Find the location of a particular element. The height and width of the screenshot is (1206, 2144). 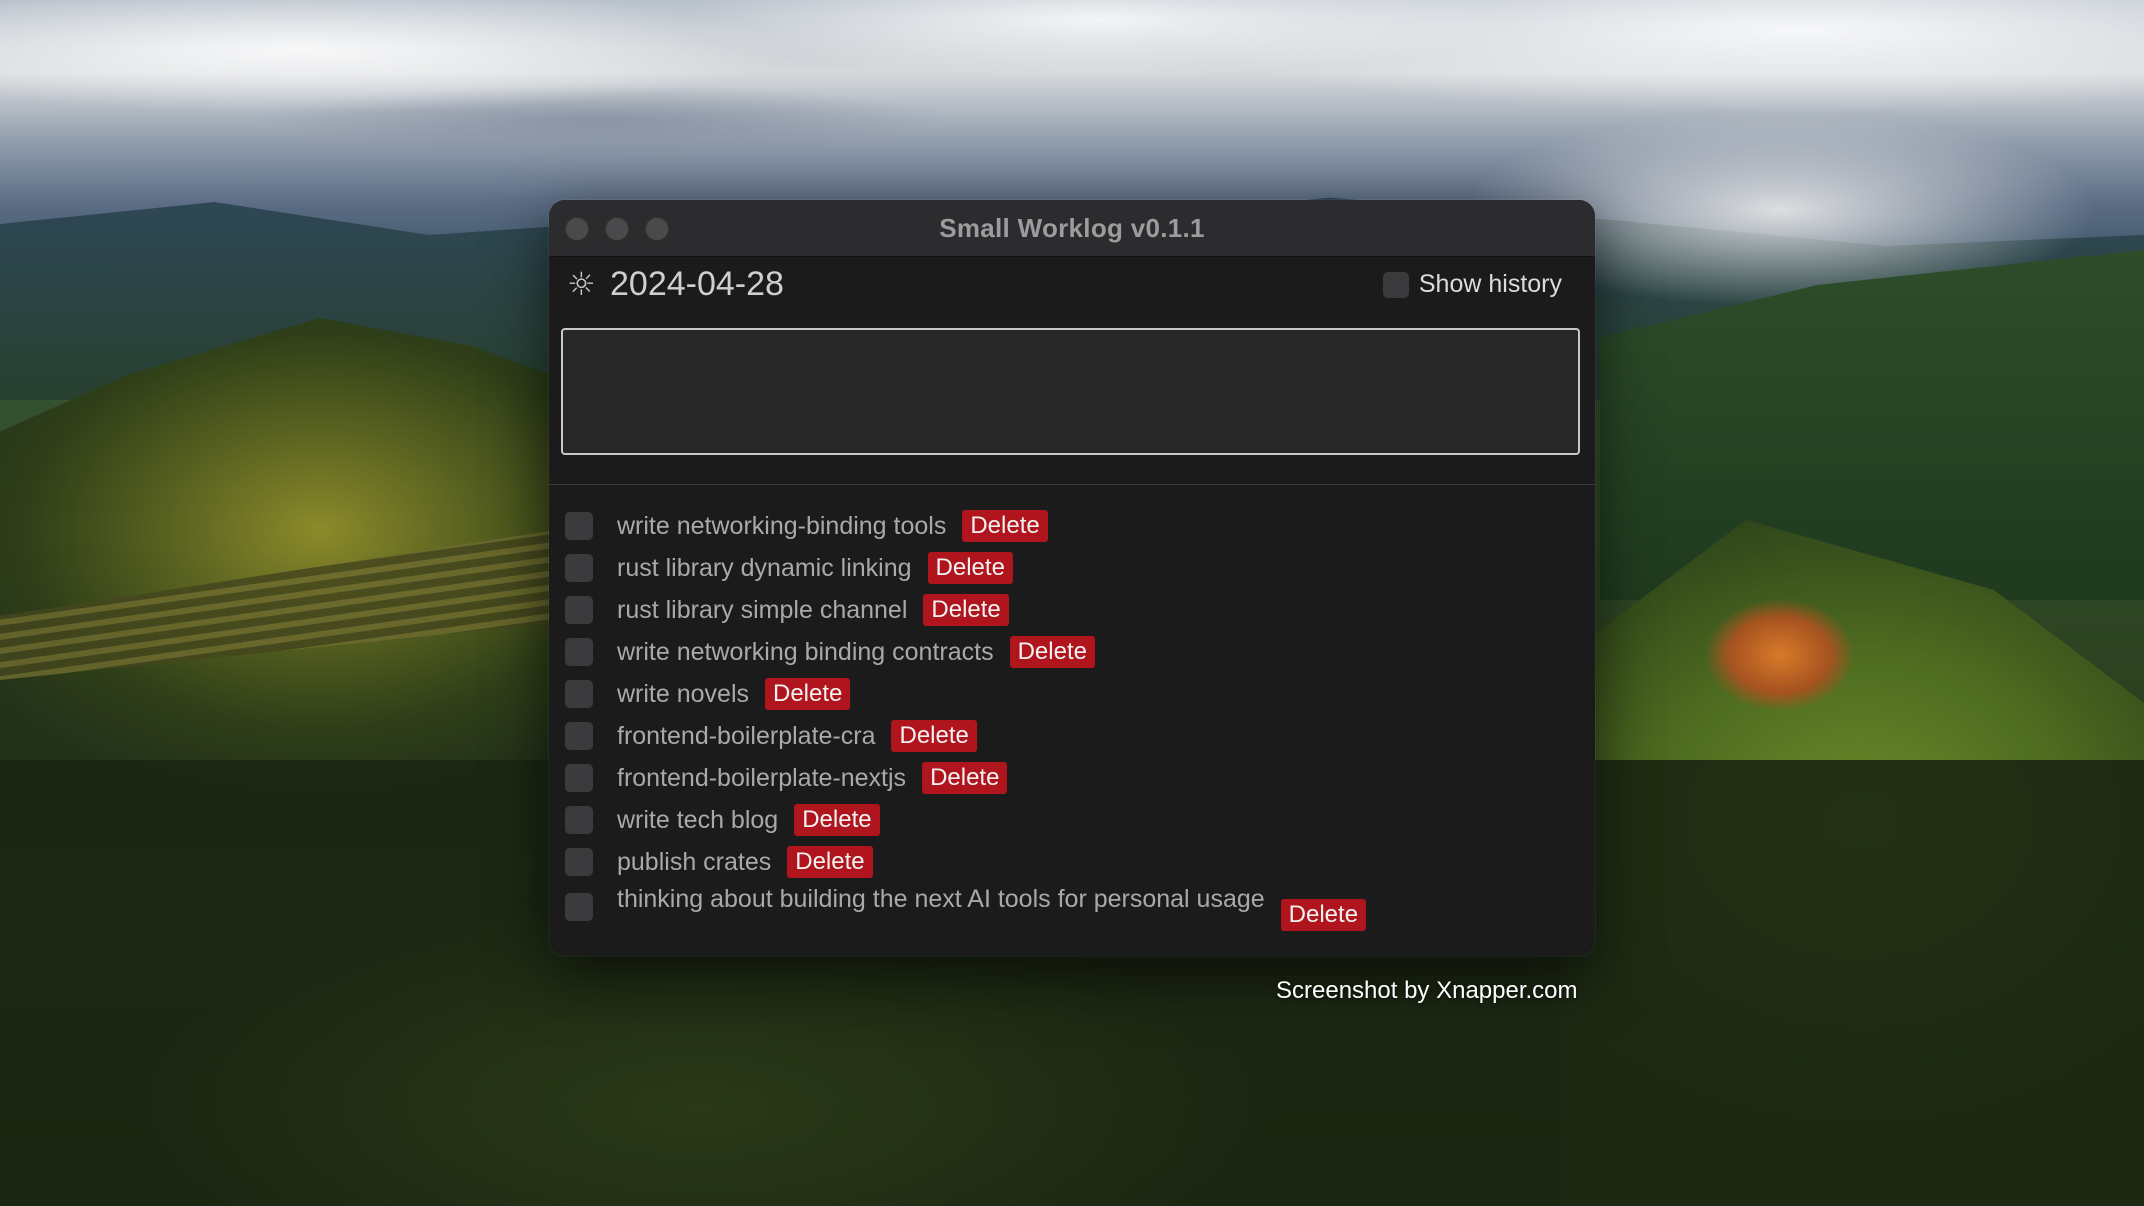

task-label: write novels is located at coordinates (683, 693).